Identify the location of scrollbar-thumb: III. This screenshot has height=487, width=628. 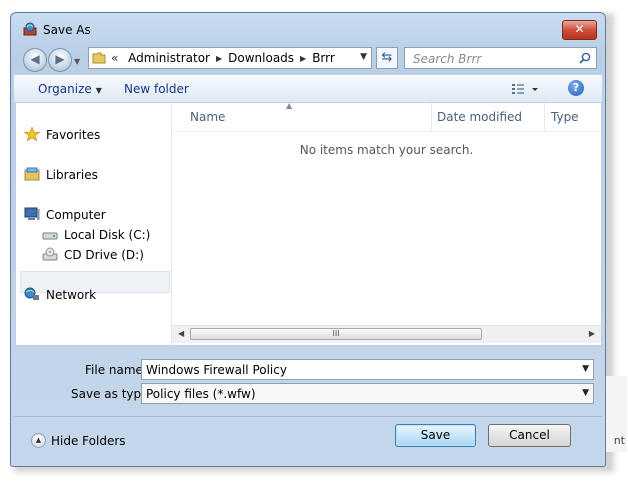
(336, 334).